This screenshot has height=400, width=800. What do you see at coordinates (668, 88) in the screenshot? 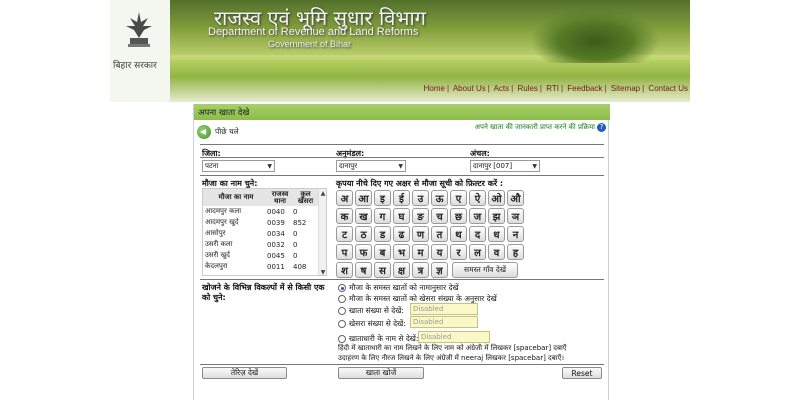
I see `nav-contact: Contact Us` at bounding box center [668, 88].